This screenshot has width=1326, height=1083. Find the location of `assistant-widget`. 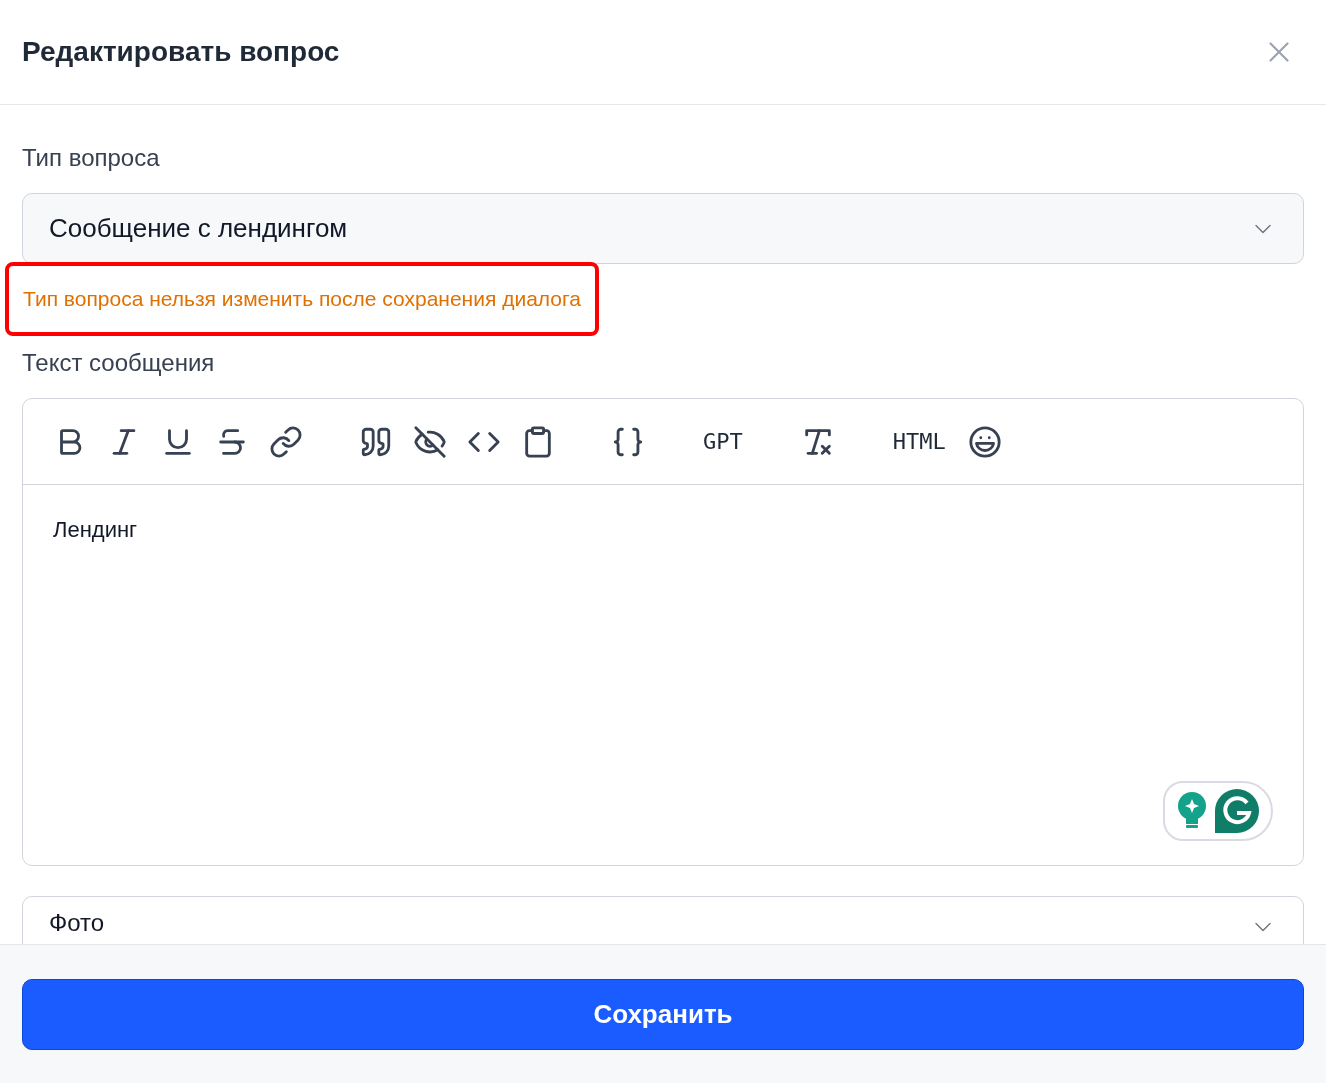

assistant-widget is located at coordinates (1218, 811).